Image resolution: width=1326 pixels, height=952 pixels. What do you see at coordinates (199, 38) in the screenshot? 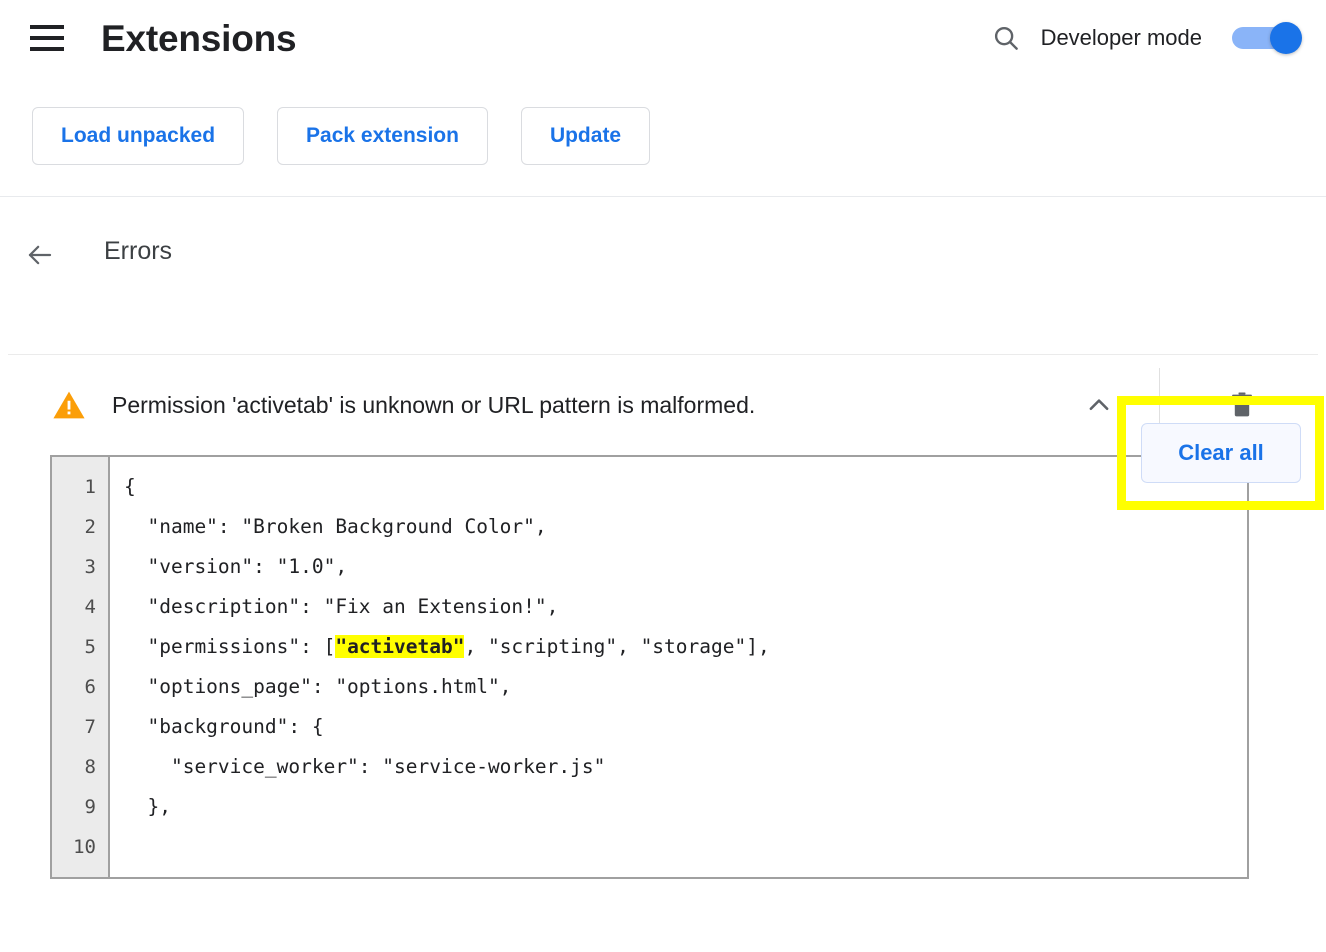
I see `page-title: Extensions` at bounding box center [199, 38].